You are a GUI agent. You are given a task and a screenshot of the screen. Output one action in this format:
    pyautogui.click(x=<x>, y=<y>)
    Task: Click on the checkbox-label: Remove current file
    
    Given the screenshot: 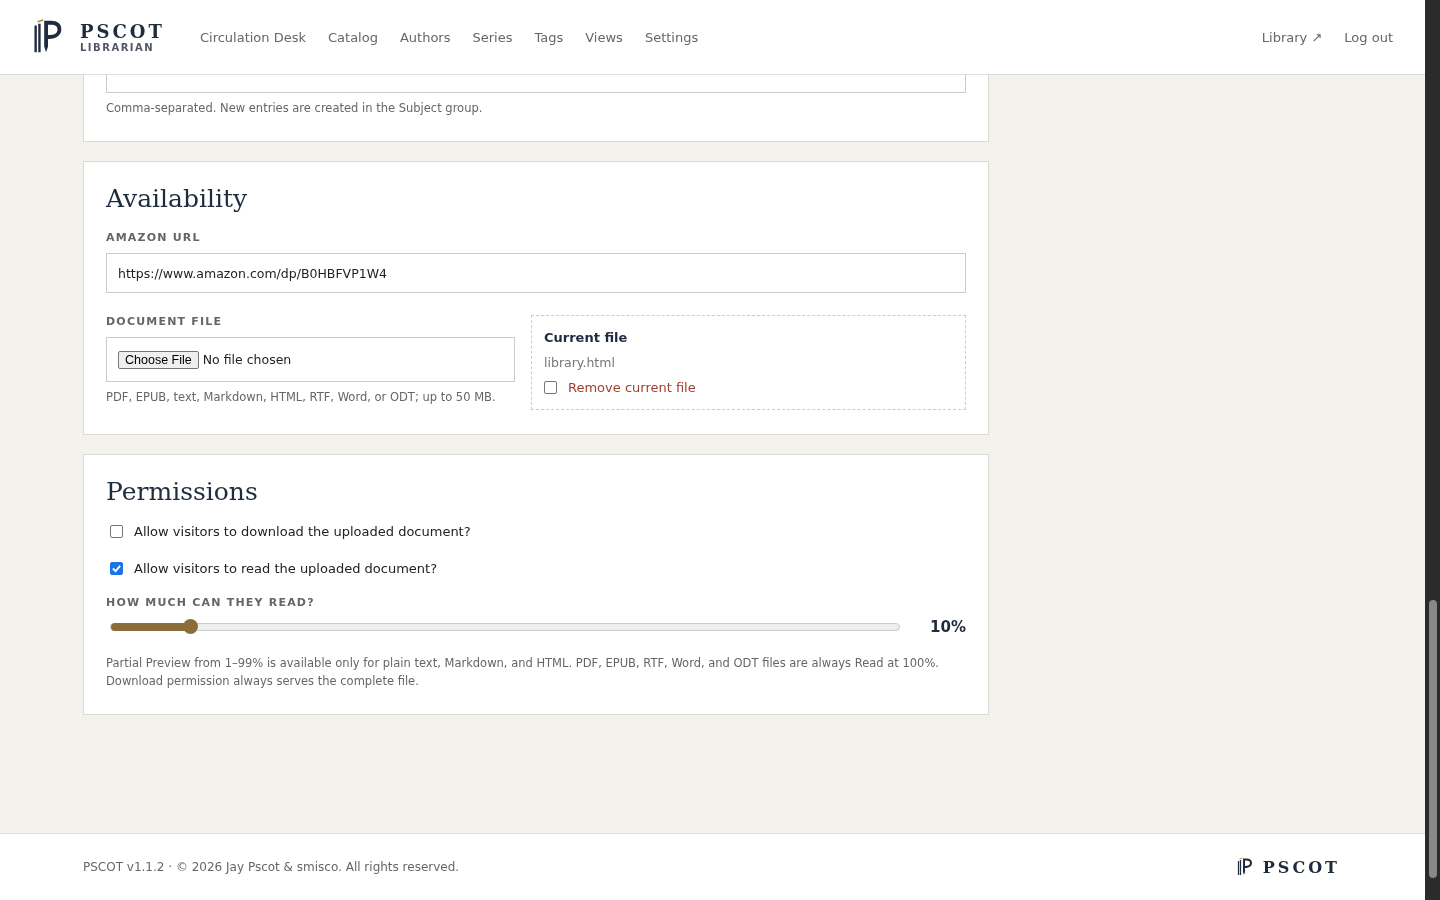 What is the action you would take?
    pyautogui.click(x=632, y=387)
    